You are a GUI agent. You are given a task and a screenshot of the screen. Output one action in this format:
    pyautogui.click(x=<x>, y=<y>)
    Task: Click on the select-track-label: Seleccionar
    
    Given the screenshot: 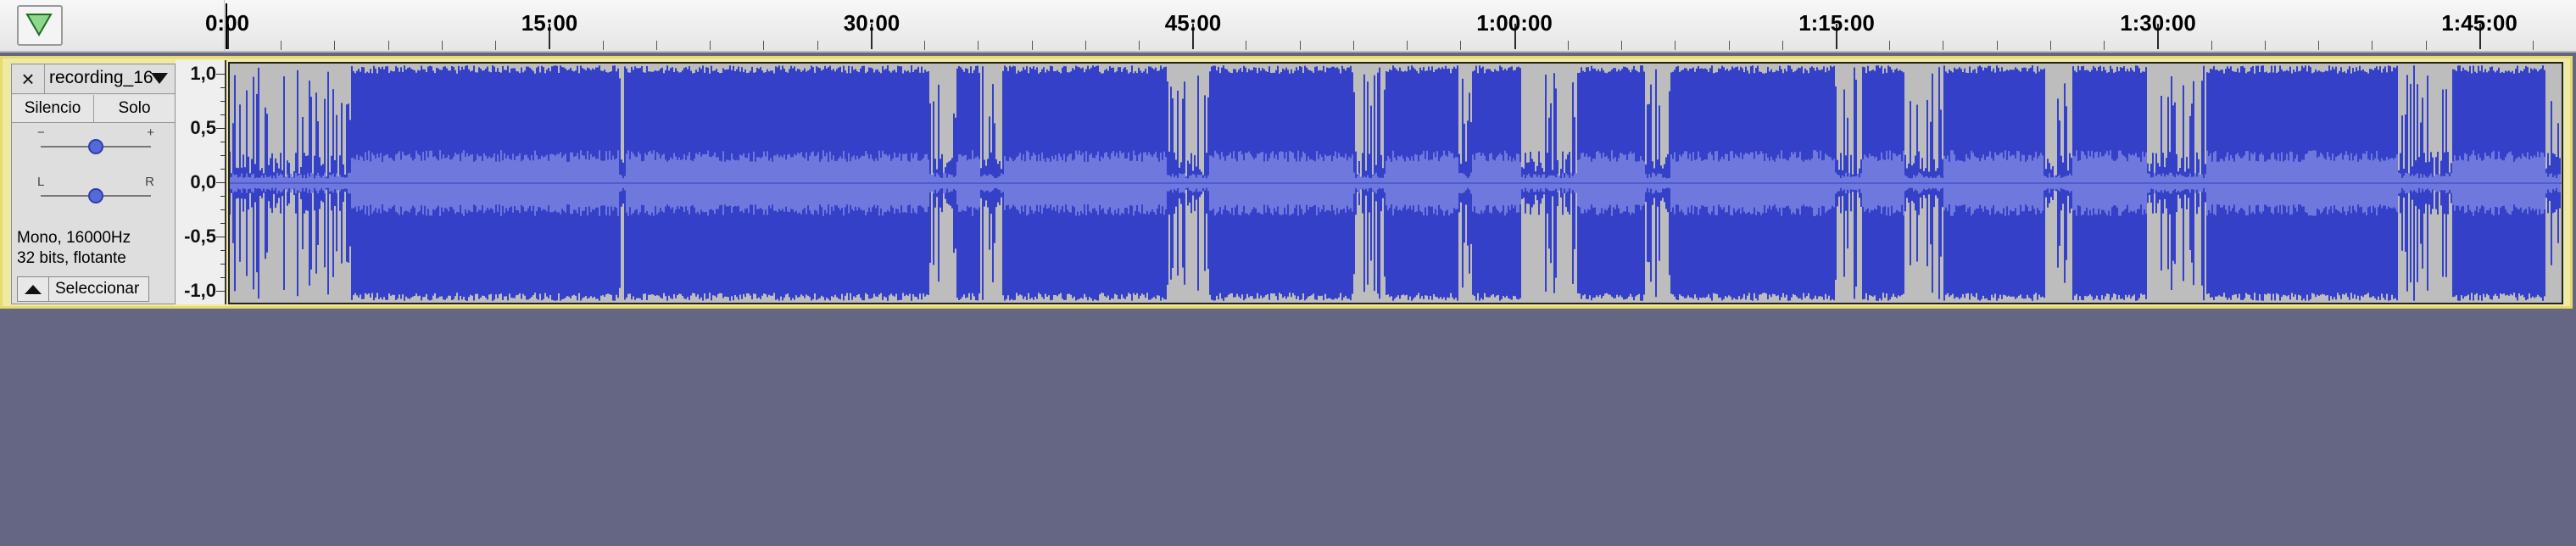 What is the action you would take?
    pyautogui.click(x=97, y=289)
    